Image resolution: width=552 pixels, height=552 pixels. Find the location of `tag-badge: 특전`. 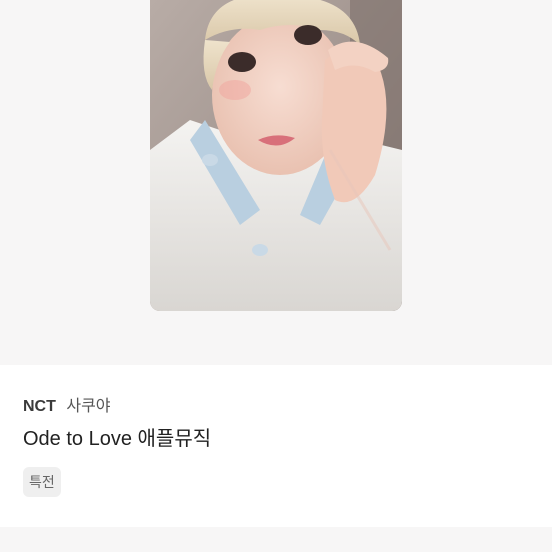

tag-badge: 특전 is located at coordinates (42, 482).